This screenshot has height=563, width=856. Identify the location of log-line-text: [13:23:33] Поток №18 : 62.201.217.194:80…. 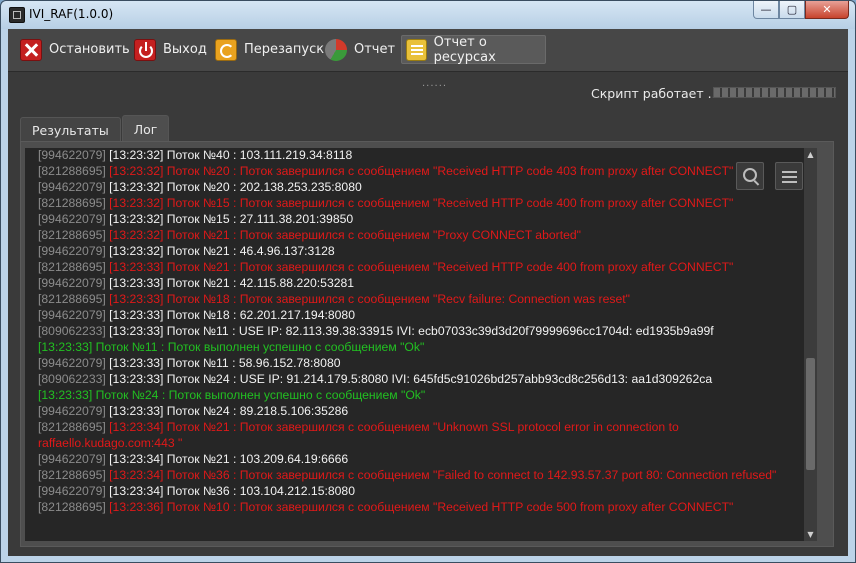
(230, 315).